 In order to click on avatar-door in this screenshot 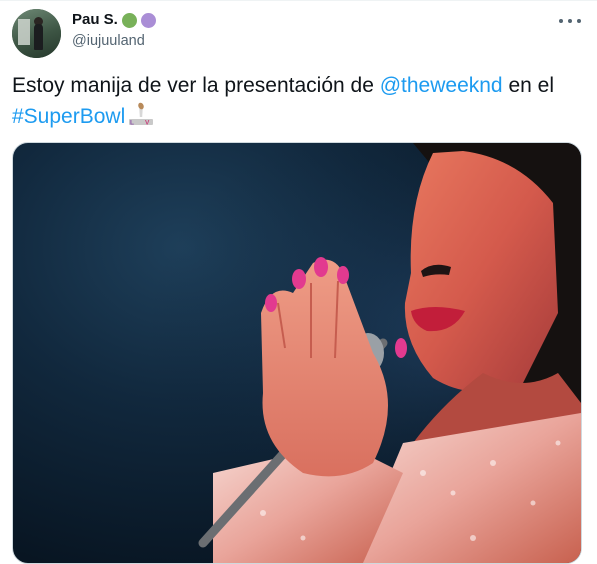, I will do `click(24, 32)`.